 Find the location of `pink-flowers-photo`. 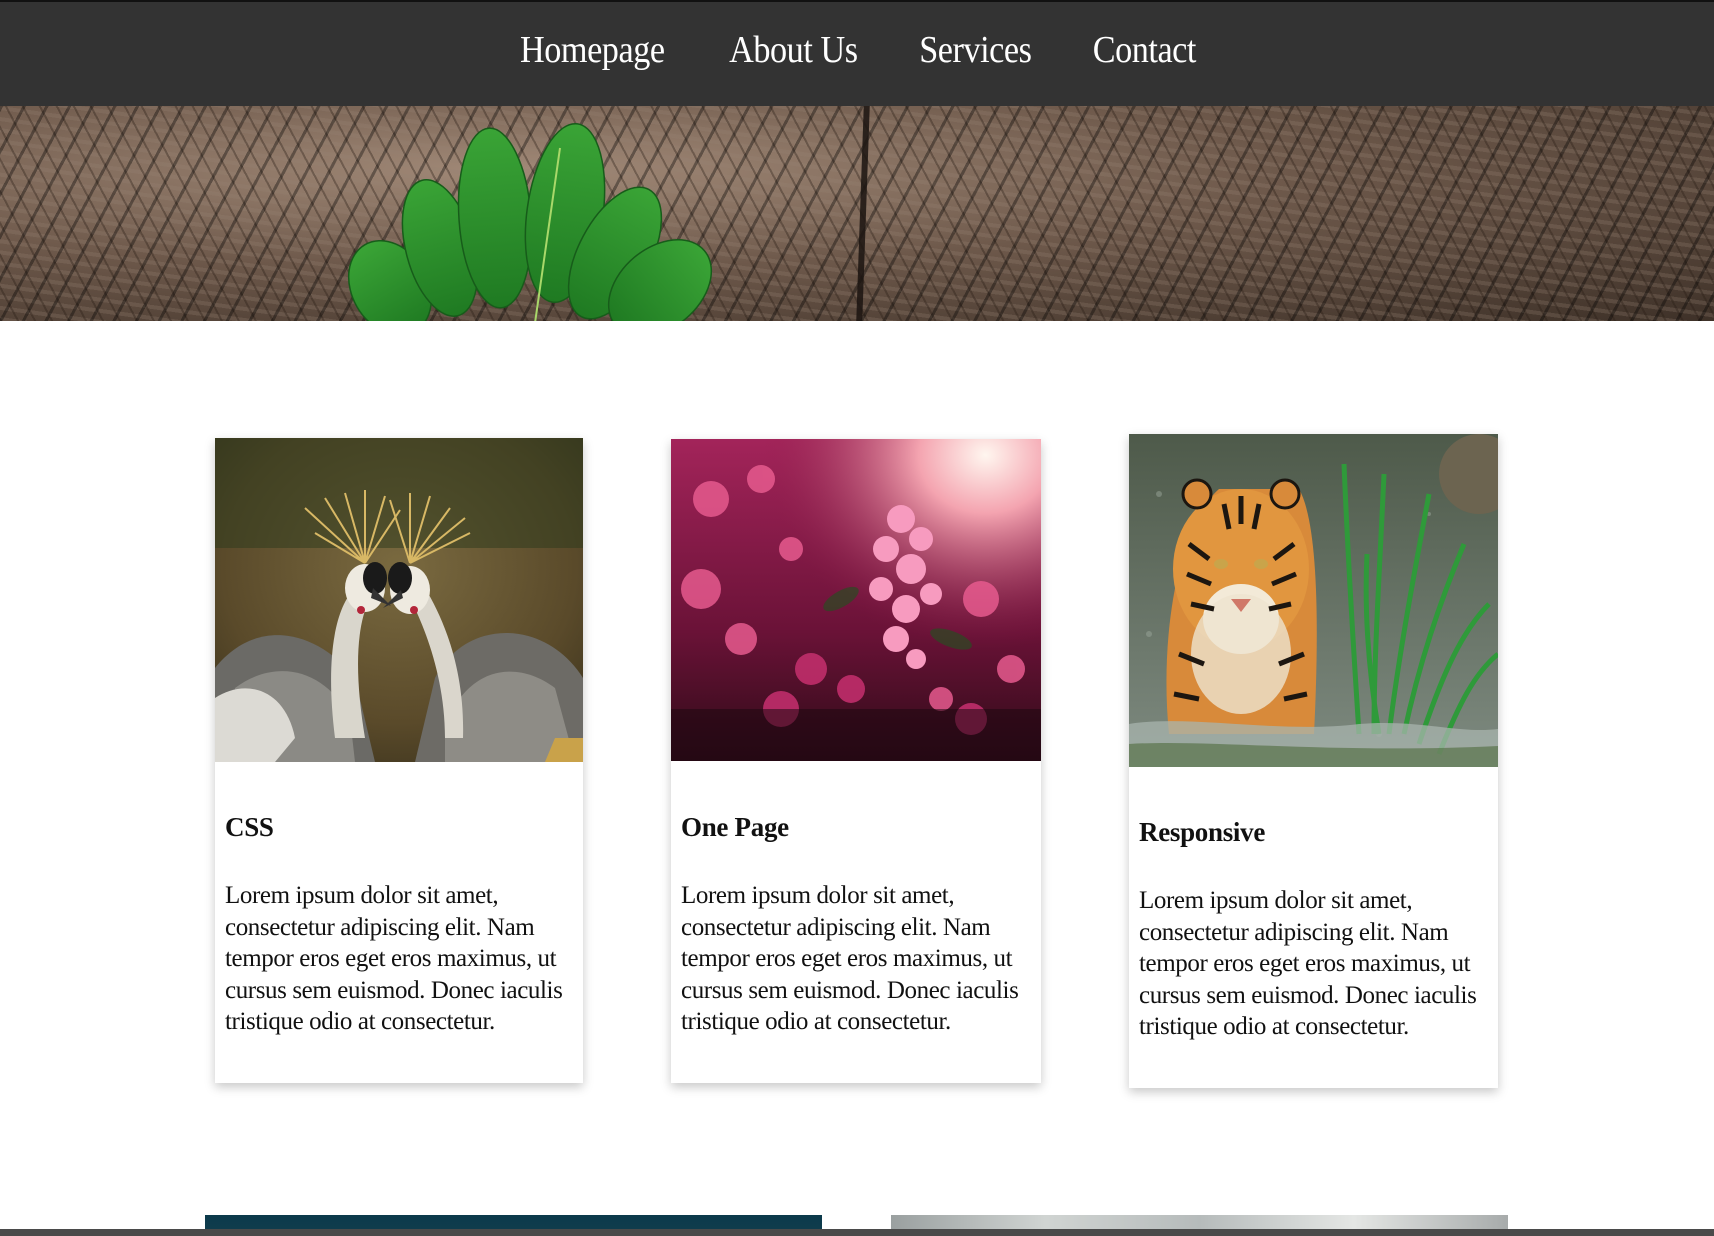

pink-flowers-photo is located at coordinates (856, 600).